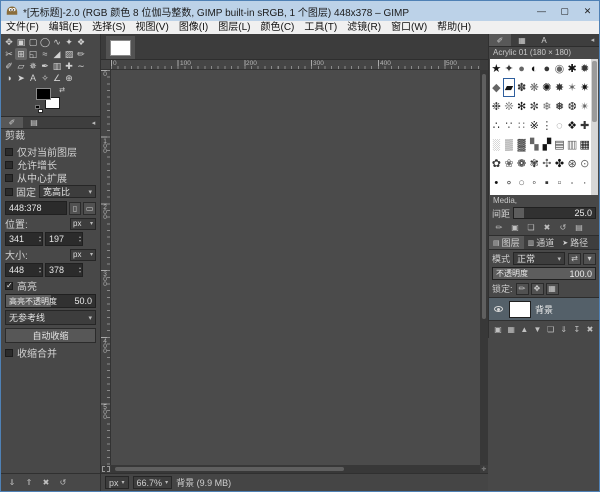 The width and height of the screenshot is (600, 492). Describe the element at coordinates (564, 11) in the screenshot. I see `maximize-button: ▢` at that location.